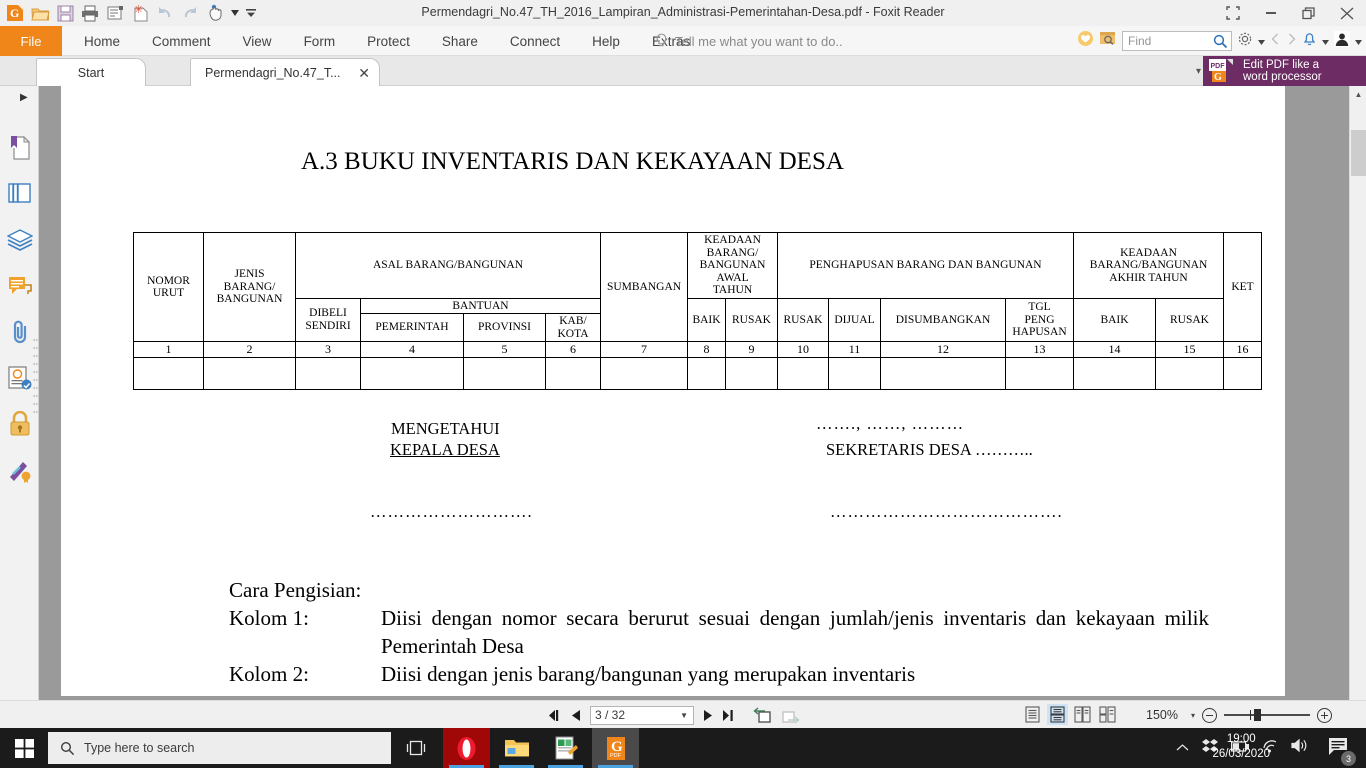 The width and height of the screenshot is (1366, 768). Describe the element at coordinates (1177, 41) in the screenshot. I see `find-input: Find` at that location.